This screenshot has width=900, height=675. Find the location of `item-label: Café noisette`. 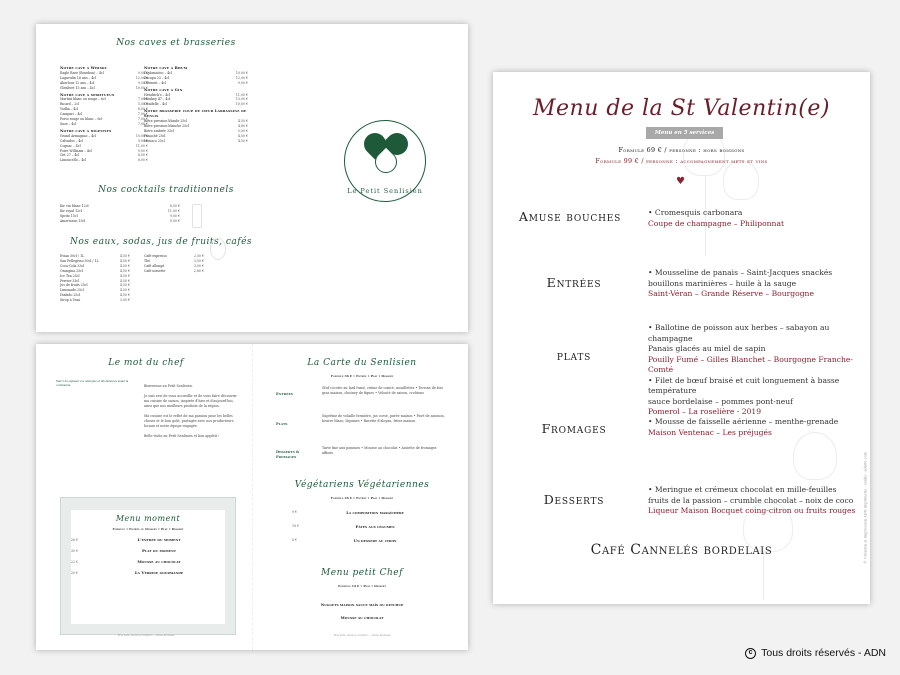

item-label: Café noisette is located at coordinates (155, 270).